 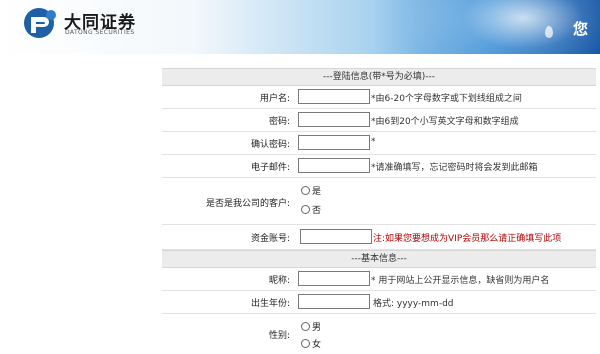 I want to click on is-client-yes-label: 是, so click(x=317, y=192).